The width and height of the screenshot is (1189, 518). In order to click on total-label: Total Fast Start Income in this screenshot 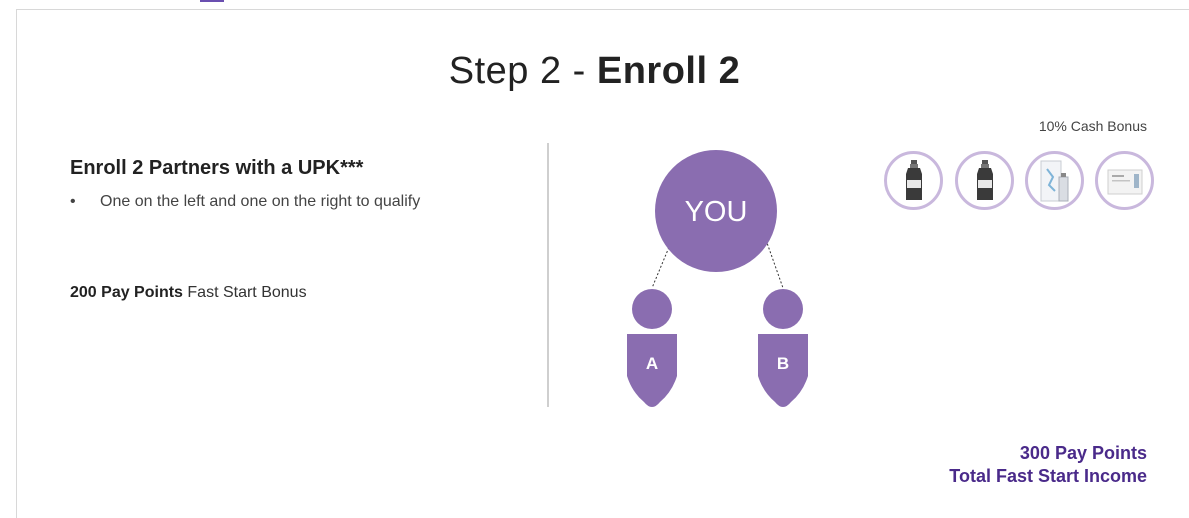, I will do `click(1048, 476)`.